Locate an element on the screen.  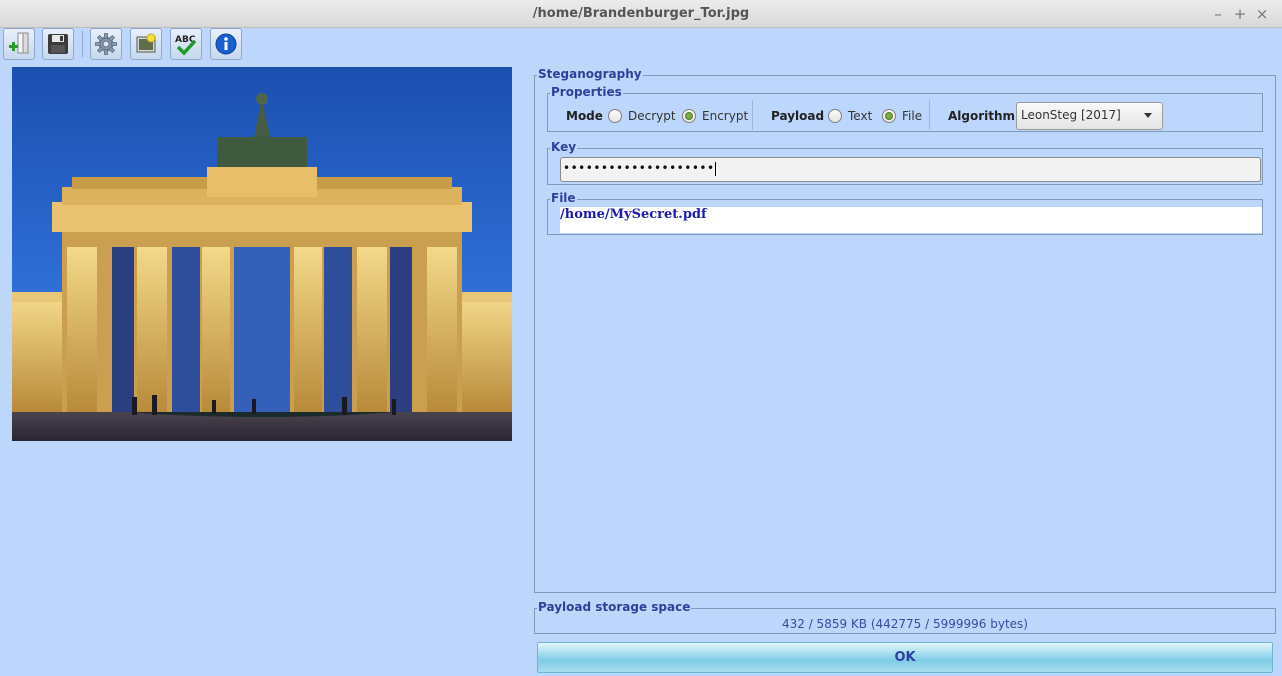
algorithm-label: Algorithm is located at coordinates (982, 116).